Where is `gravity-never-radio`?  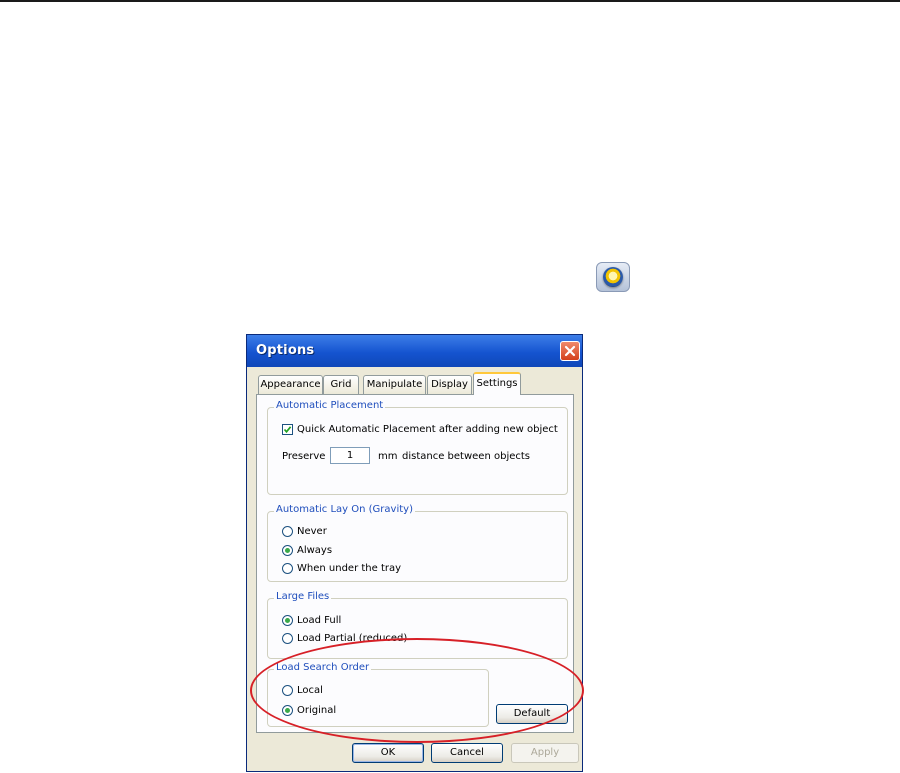 gravity-never-radio is located at coordinates (287, 531).